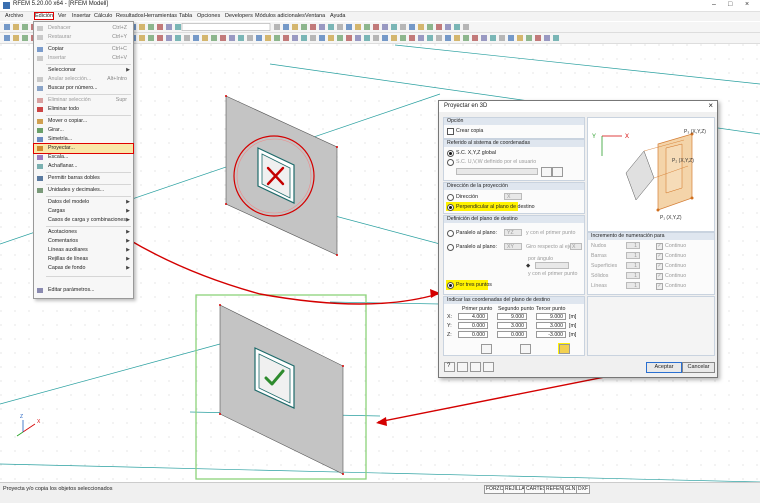  I want to click on menu-item-anular: Anular selección... Alt+Intro, so click(83, 79).